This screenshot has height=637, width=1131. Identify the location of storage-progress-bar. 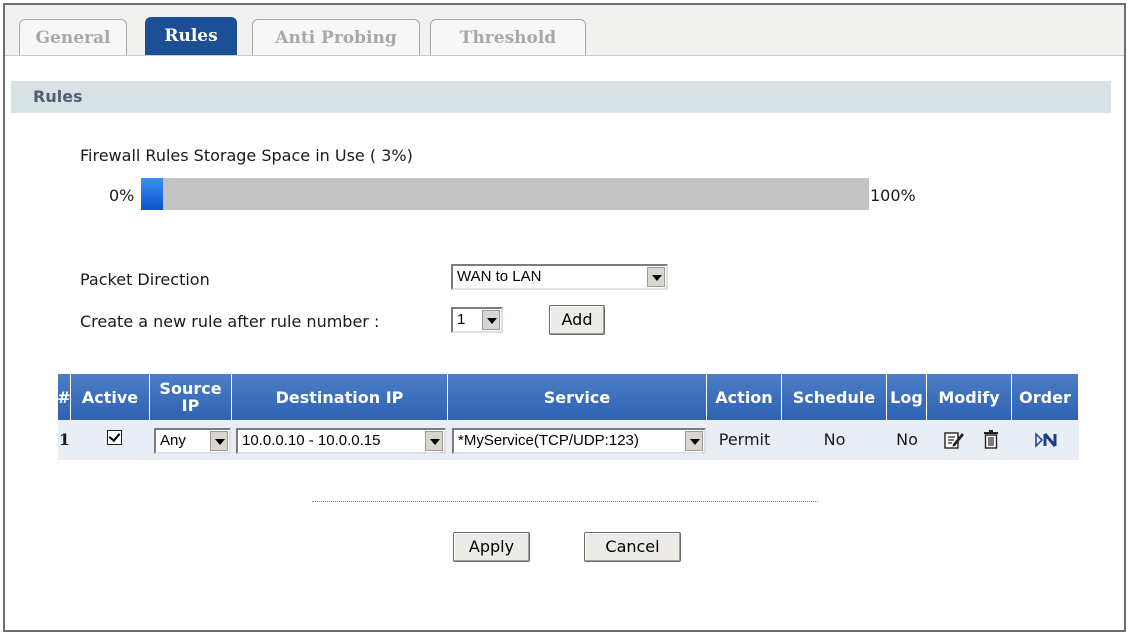
(505, 194).